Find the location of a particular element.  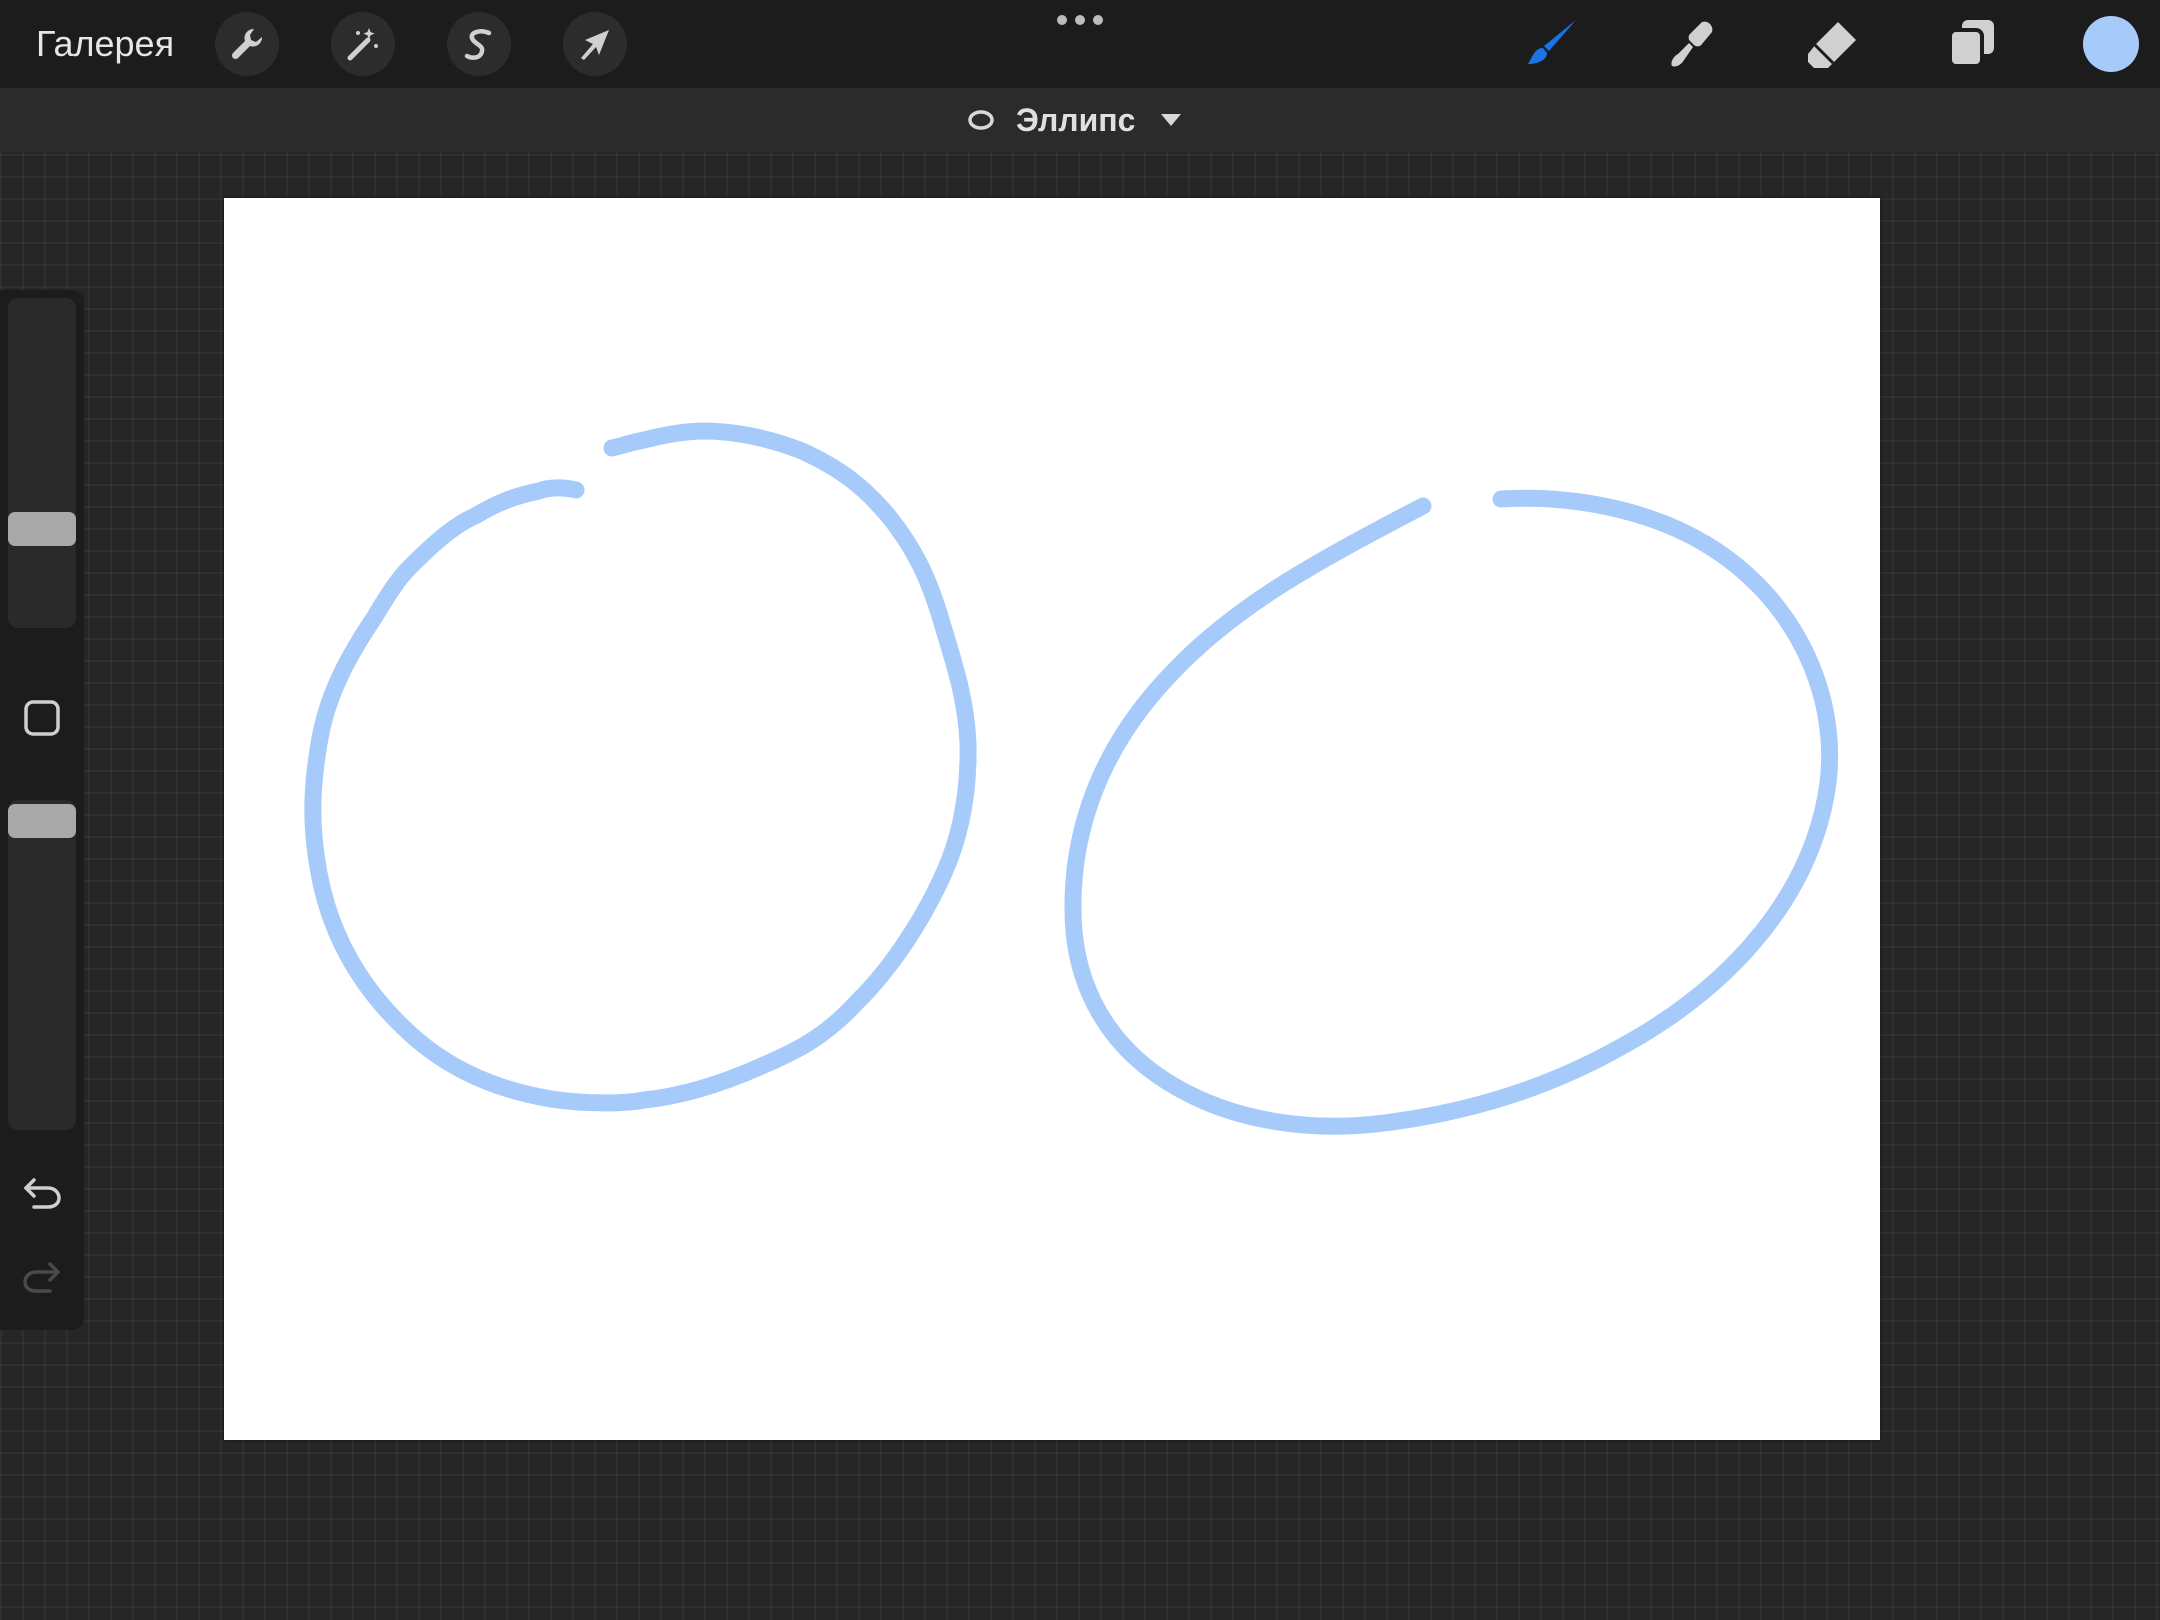

redo-button is located at coordinates (42, 1276).